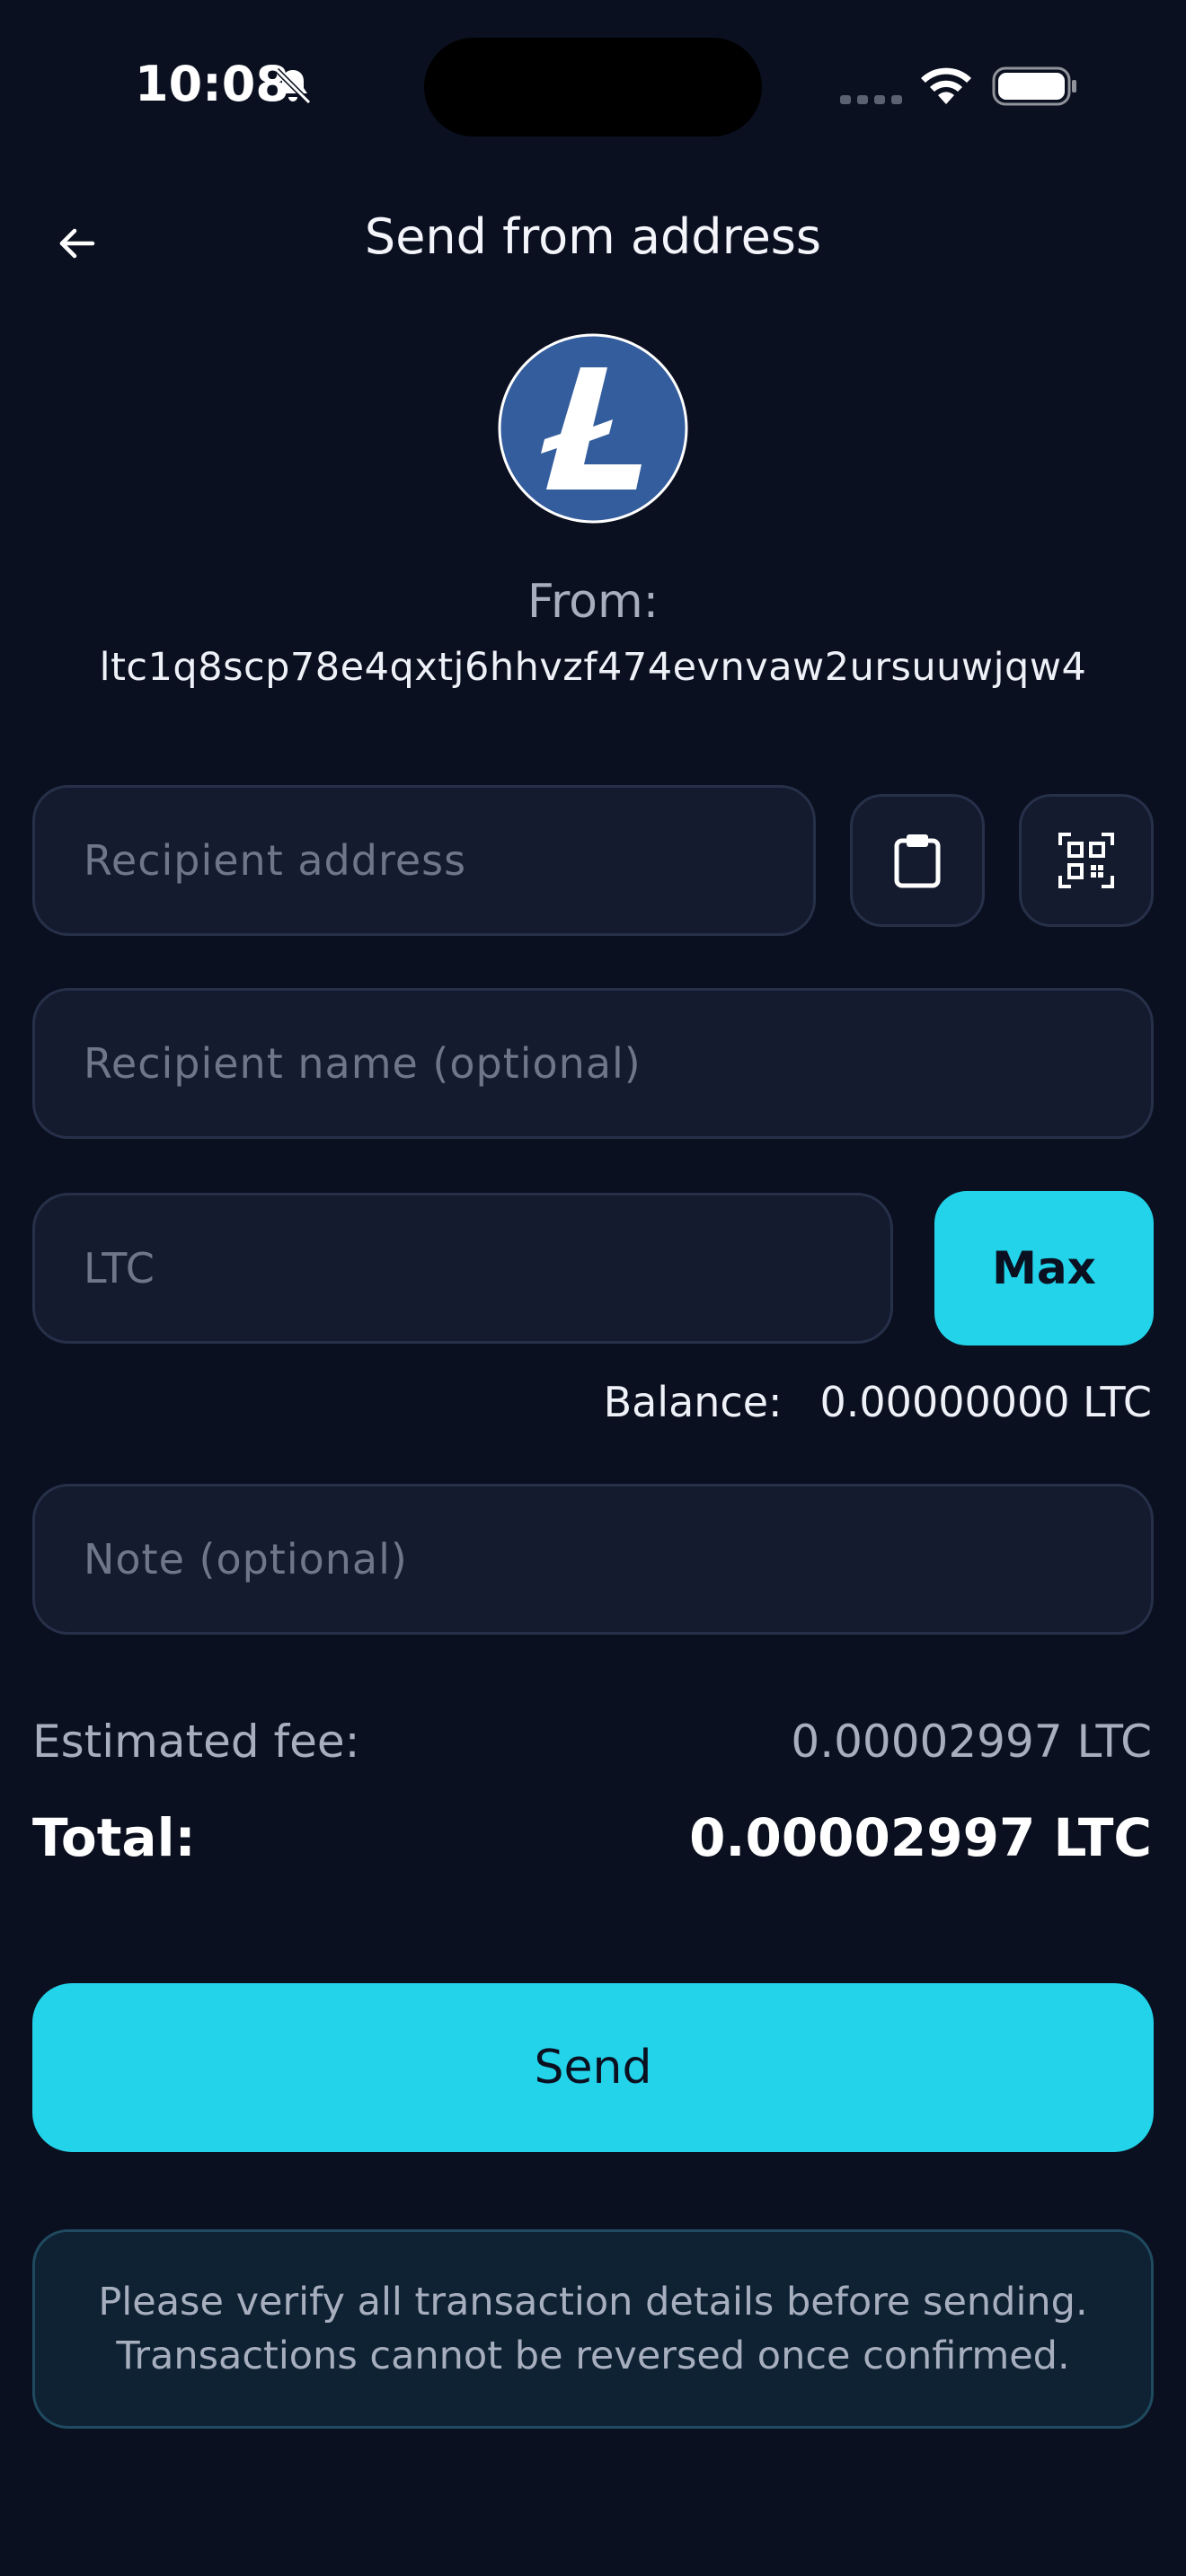 The image size is (1186, 2576). I want to click on note-field, so click(593, 1559).